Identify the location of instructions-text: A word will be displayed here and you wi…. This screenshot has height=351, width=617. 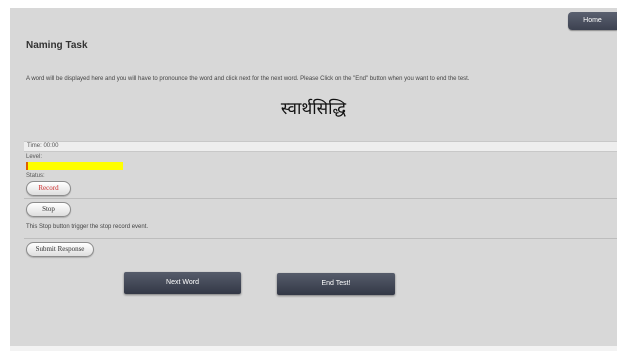
(248, 79).